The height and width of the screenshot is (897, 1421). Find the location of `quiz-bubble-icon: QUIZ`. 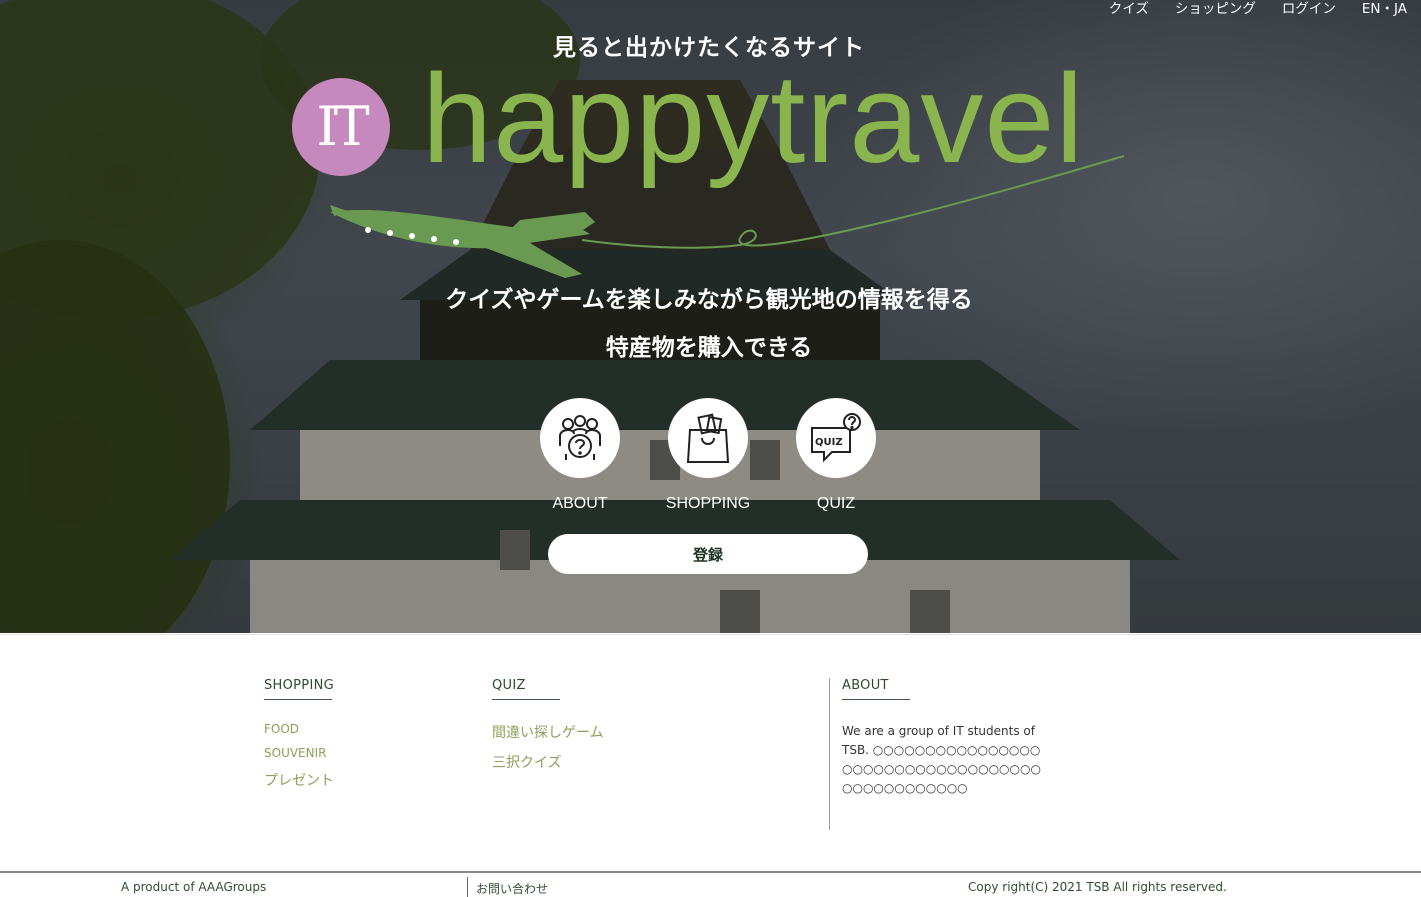

quiz-bubble-icon: QUIZ is located at coordinates (836, 438).